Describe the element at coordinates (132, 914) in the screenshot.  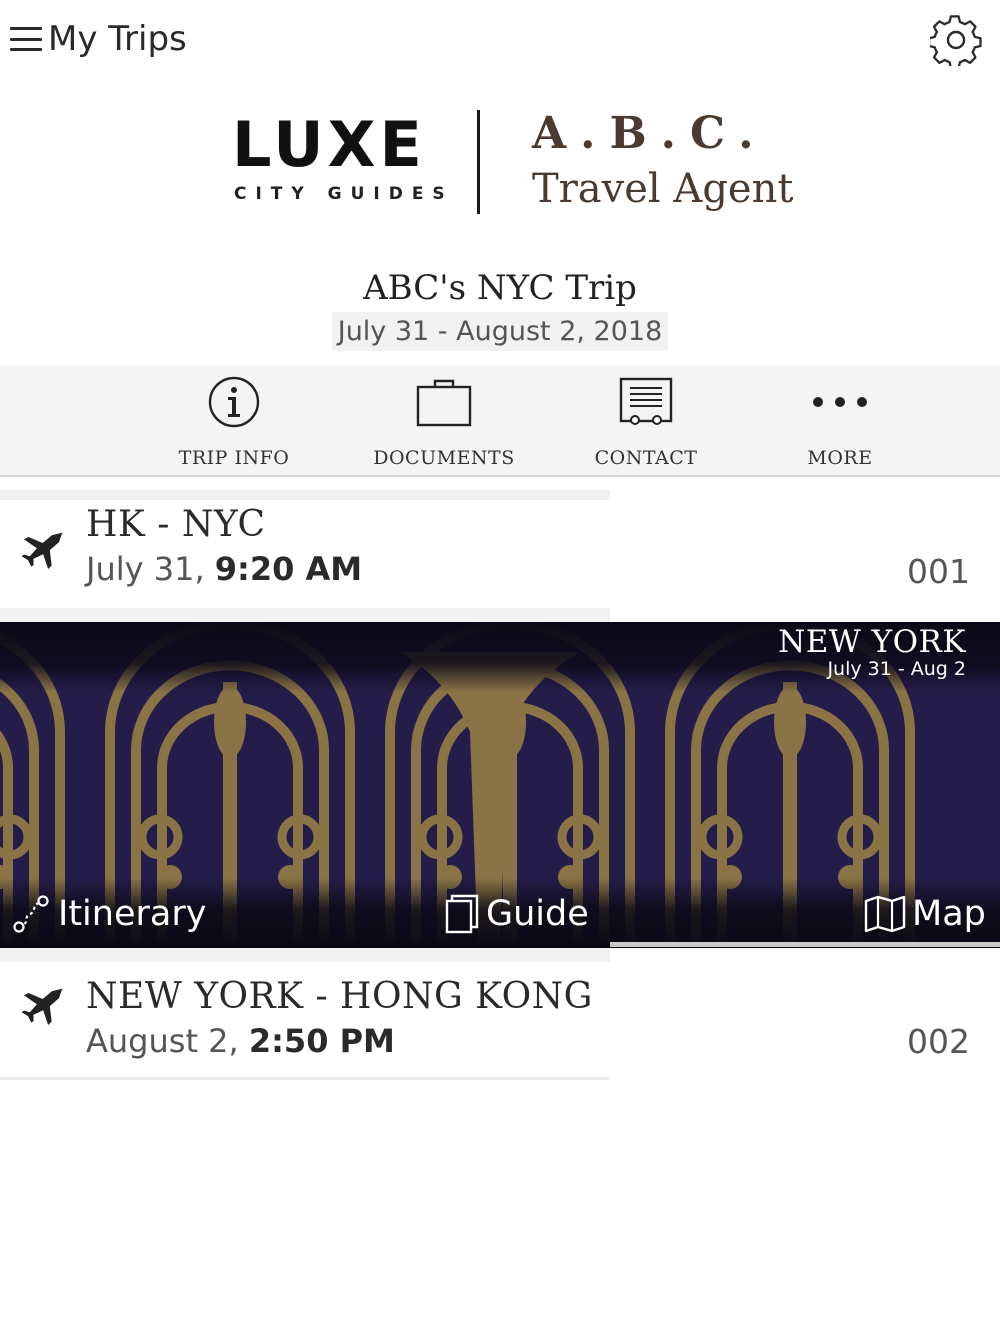
I see `itinerary-label: Itinerary` at that location.